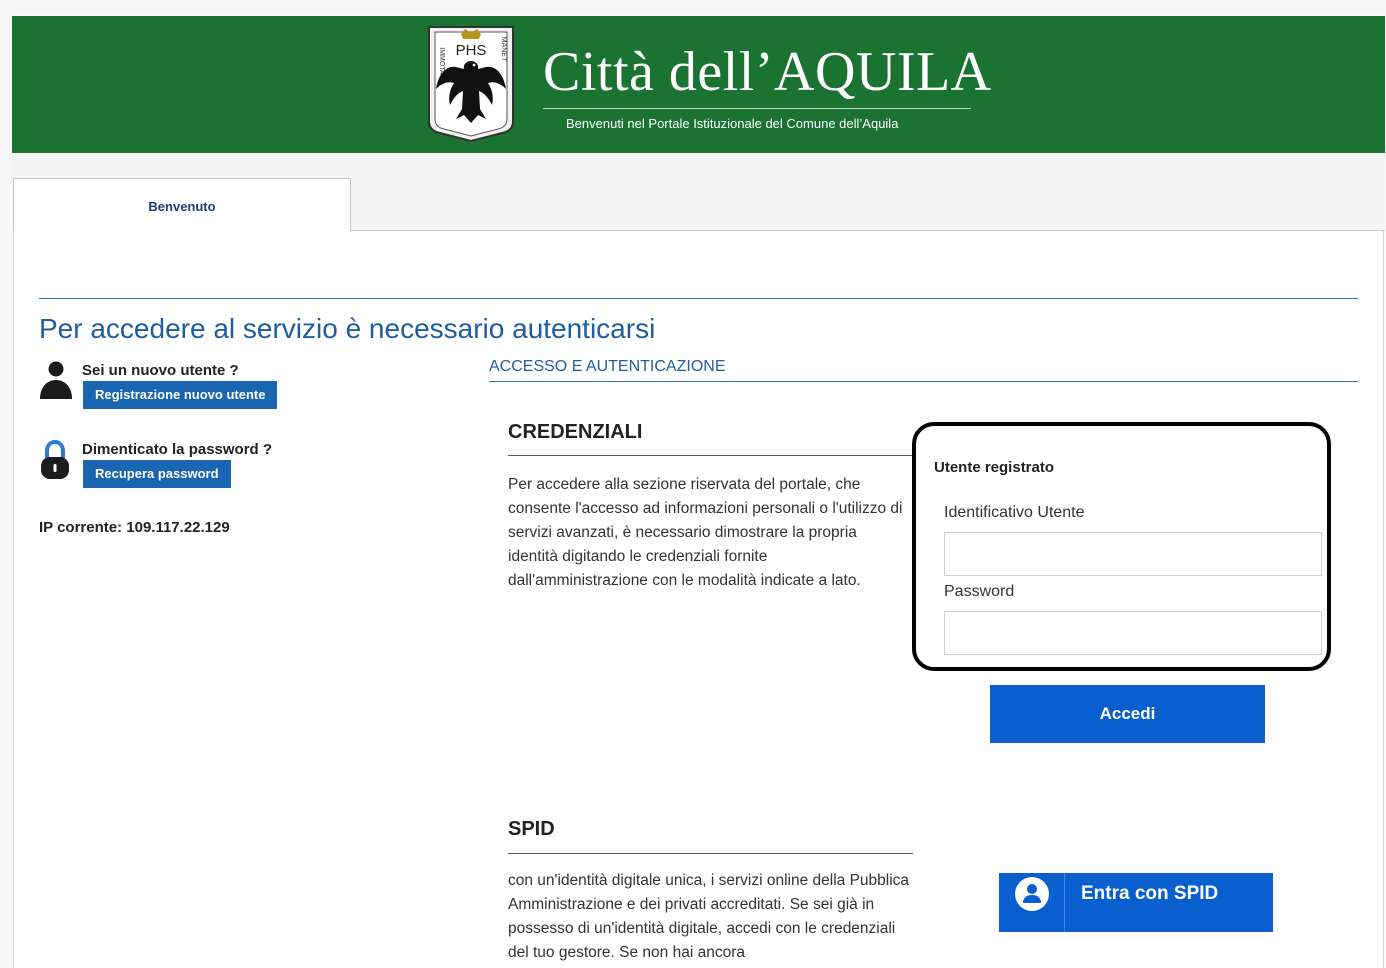  What do you see at coordinates (1127, 714) in the screenshot?
I see `login-submit-button: Accedi` at bounding box center [1127, 714].